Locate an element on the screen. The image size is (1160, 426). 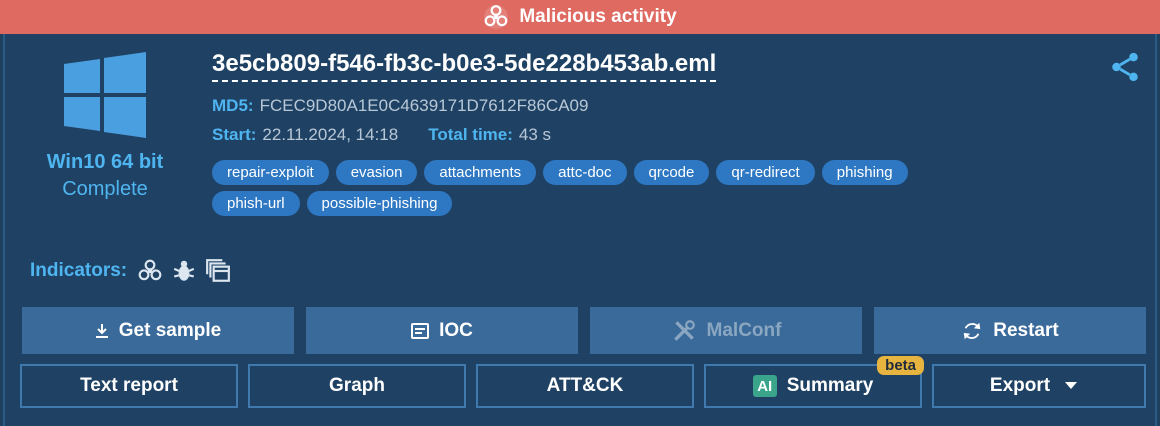
tag: phish-url is located at coordinates (256, 203).